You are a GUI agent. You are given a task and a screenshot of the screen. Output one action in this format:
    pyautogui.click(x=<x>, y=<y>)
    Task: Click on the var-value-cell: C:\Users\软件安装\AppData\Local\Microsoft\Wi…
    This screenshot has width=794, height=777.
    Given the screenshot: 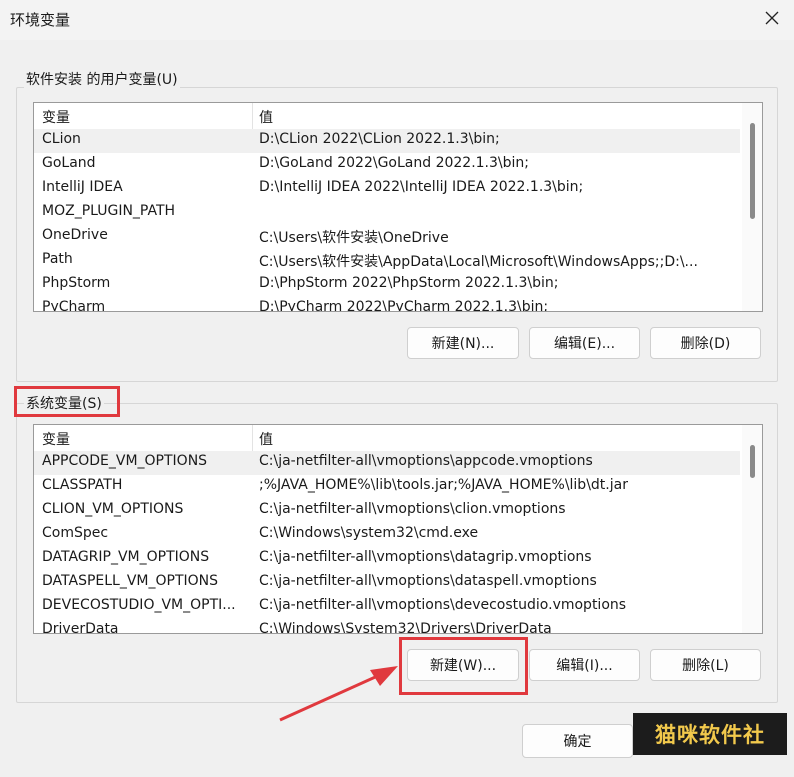 What is the action you would take?
    pyautogui.click(x=478, y=262)
    